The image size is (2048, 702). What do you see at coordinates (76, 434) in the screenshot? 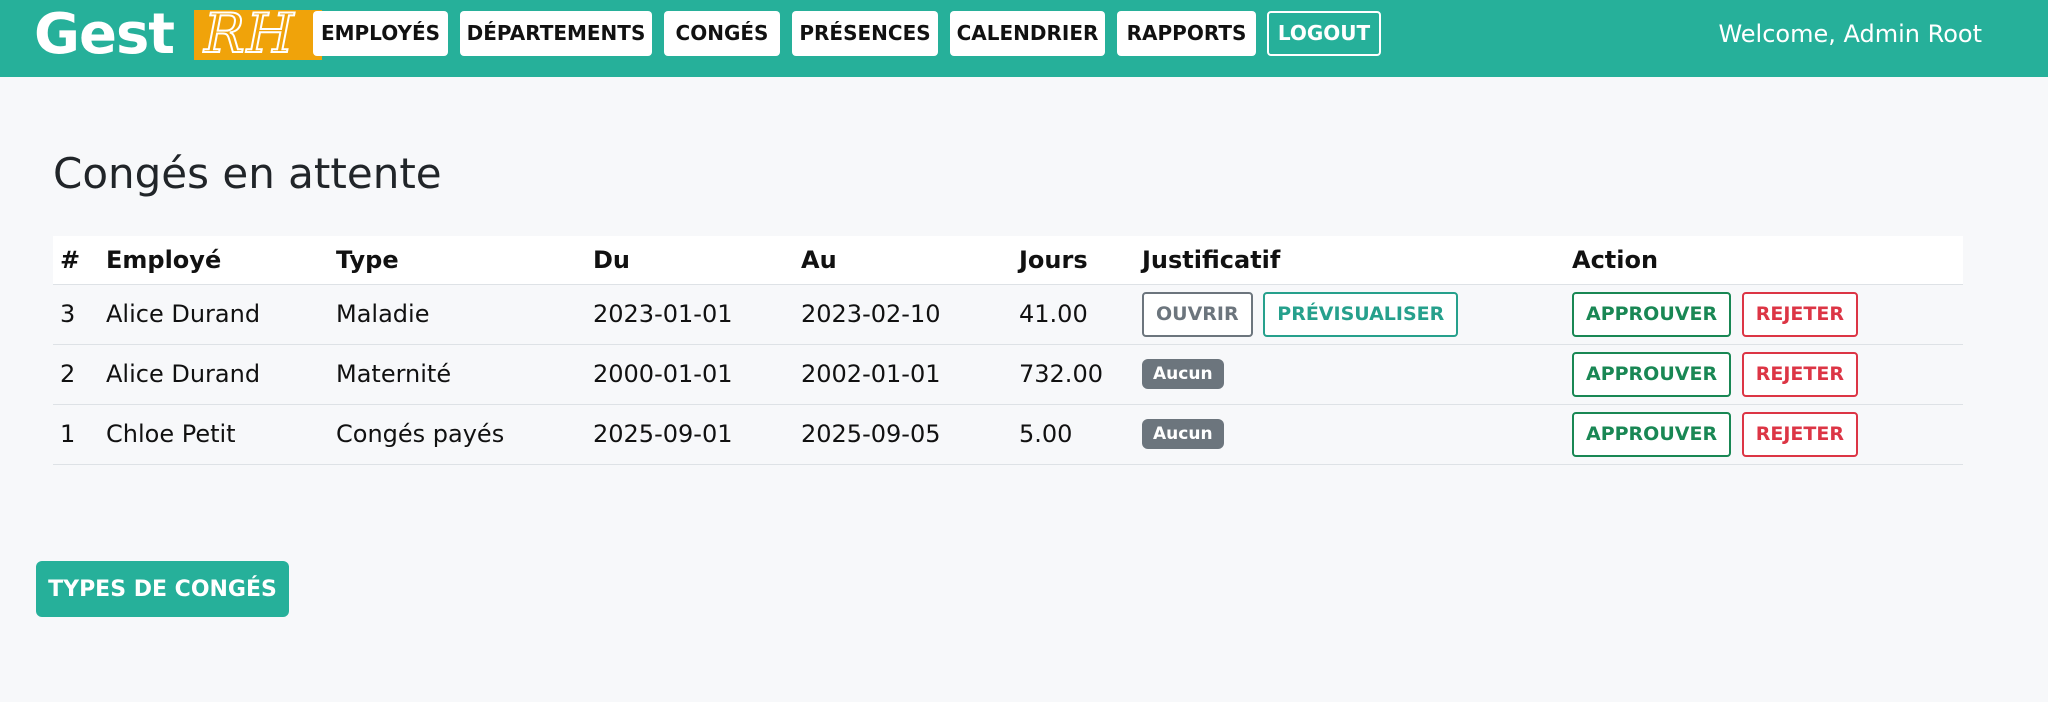
I see `cell-id: 1` at bounding box center [76, 434].